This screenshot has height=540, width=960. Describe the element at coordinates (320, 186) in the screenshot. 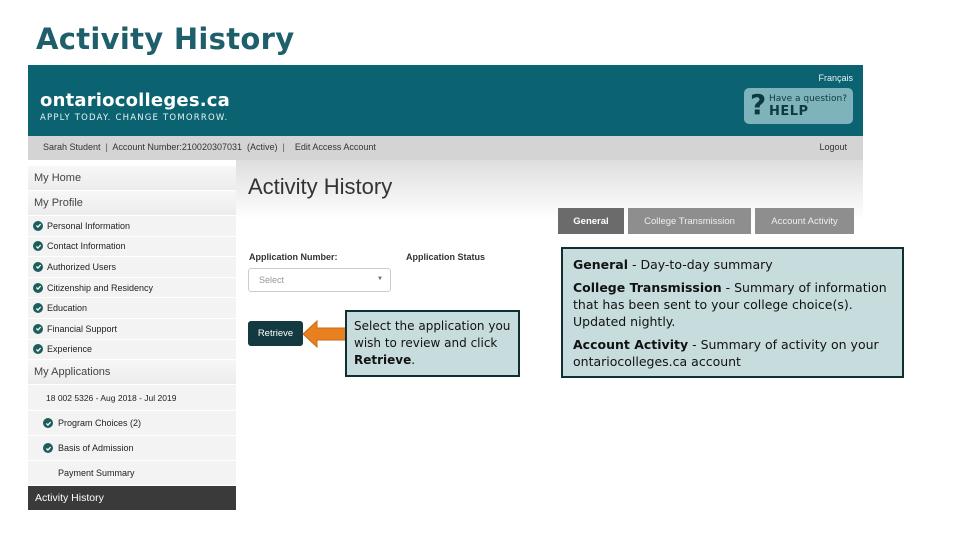

I see `page-heading: Activity History` at that location.